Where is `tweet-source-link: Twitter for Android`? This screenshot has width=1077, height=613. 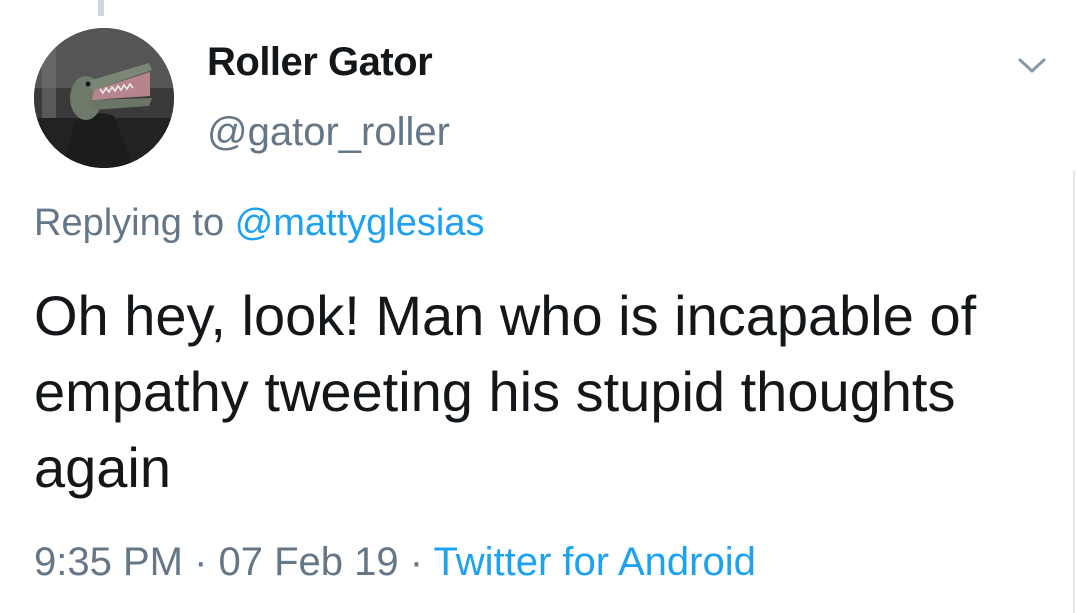
tweet-source-link: Twitter for Android is located at coordinates (594, 562).